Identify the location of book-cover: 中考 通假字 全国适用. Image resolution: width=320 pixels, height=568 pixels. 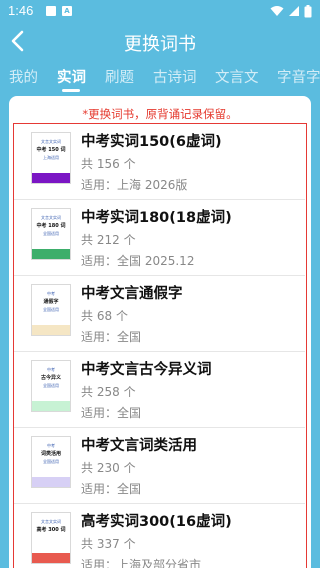
(51, 310).